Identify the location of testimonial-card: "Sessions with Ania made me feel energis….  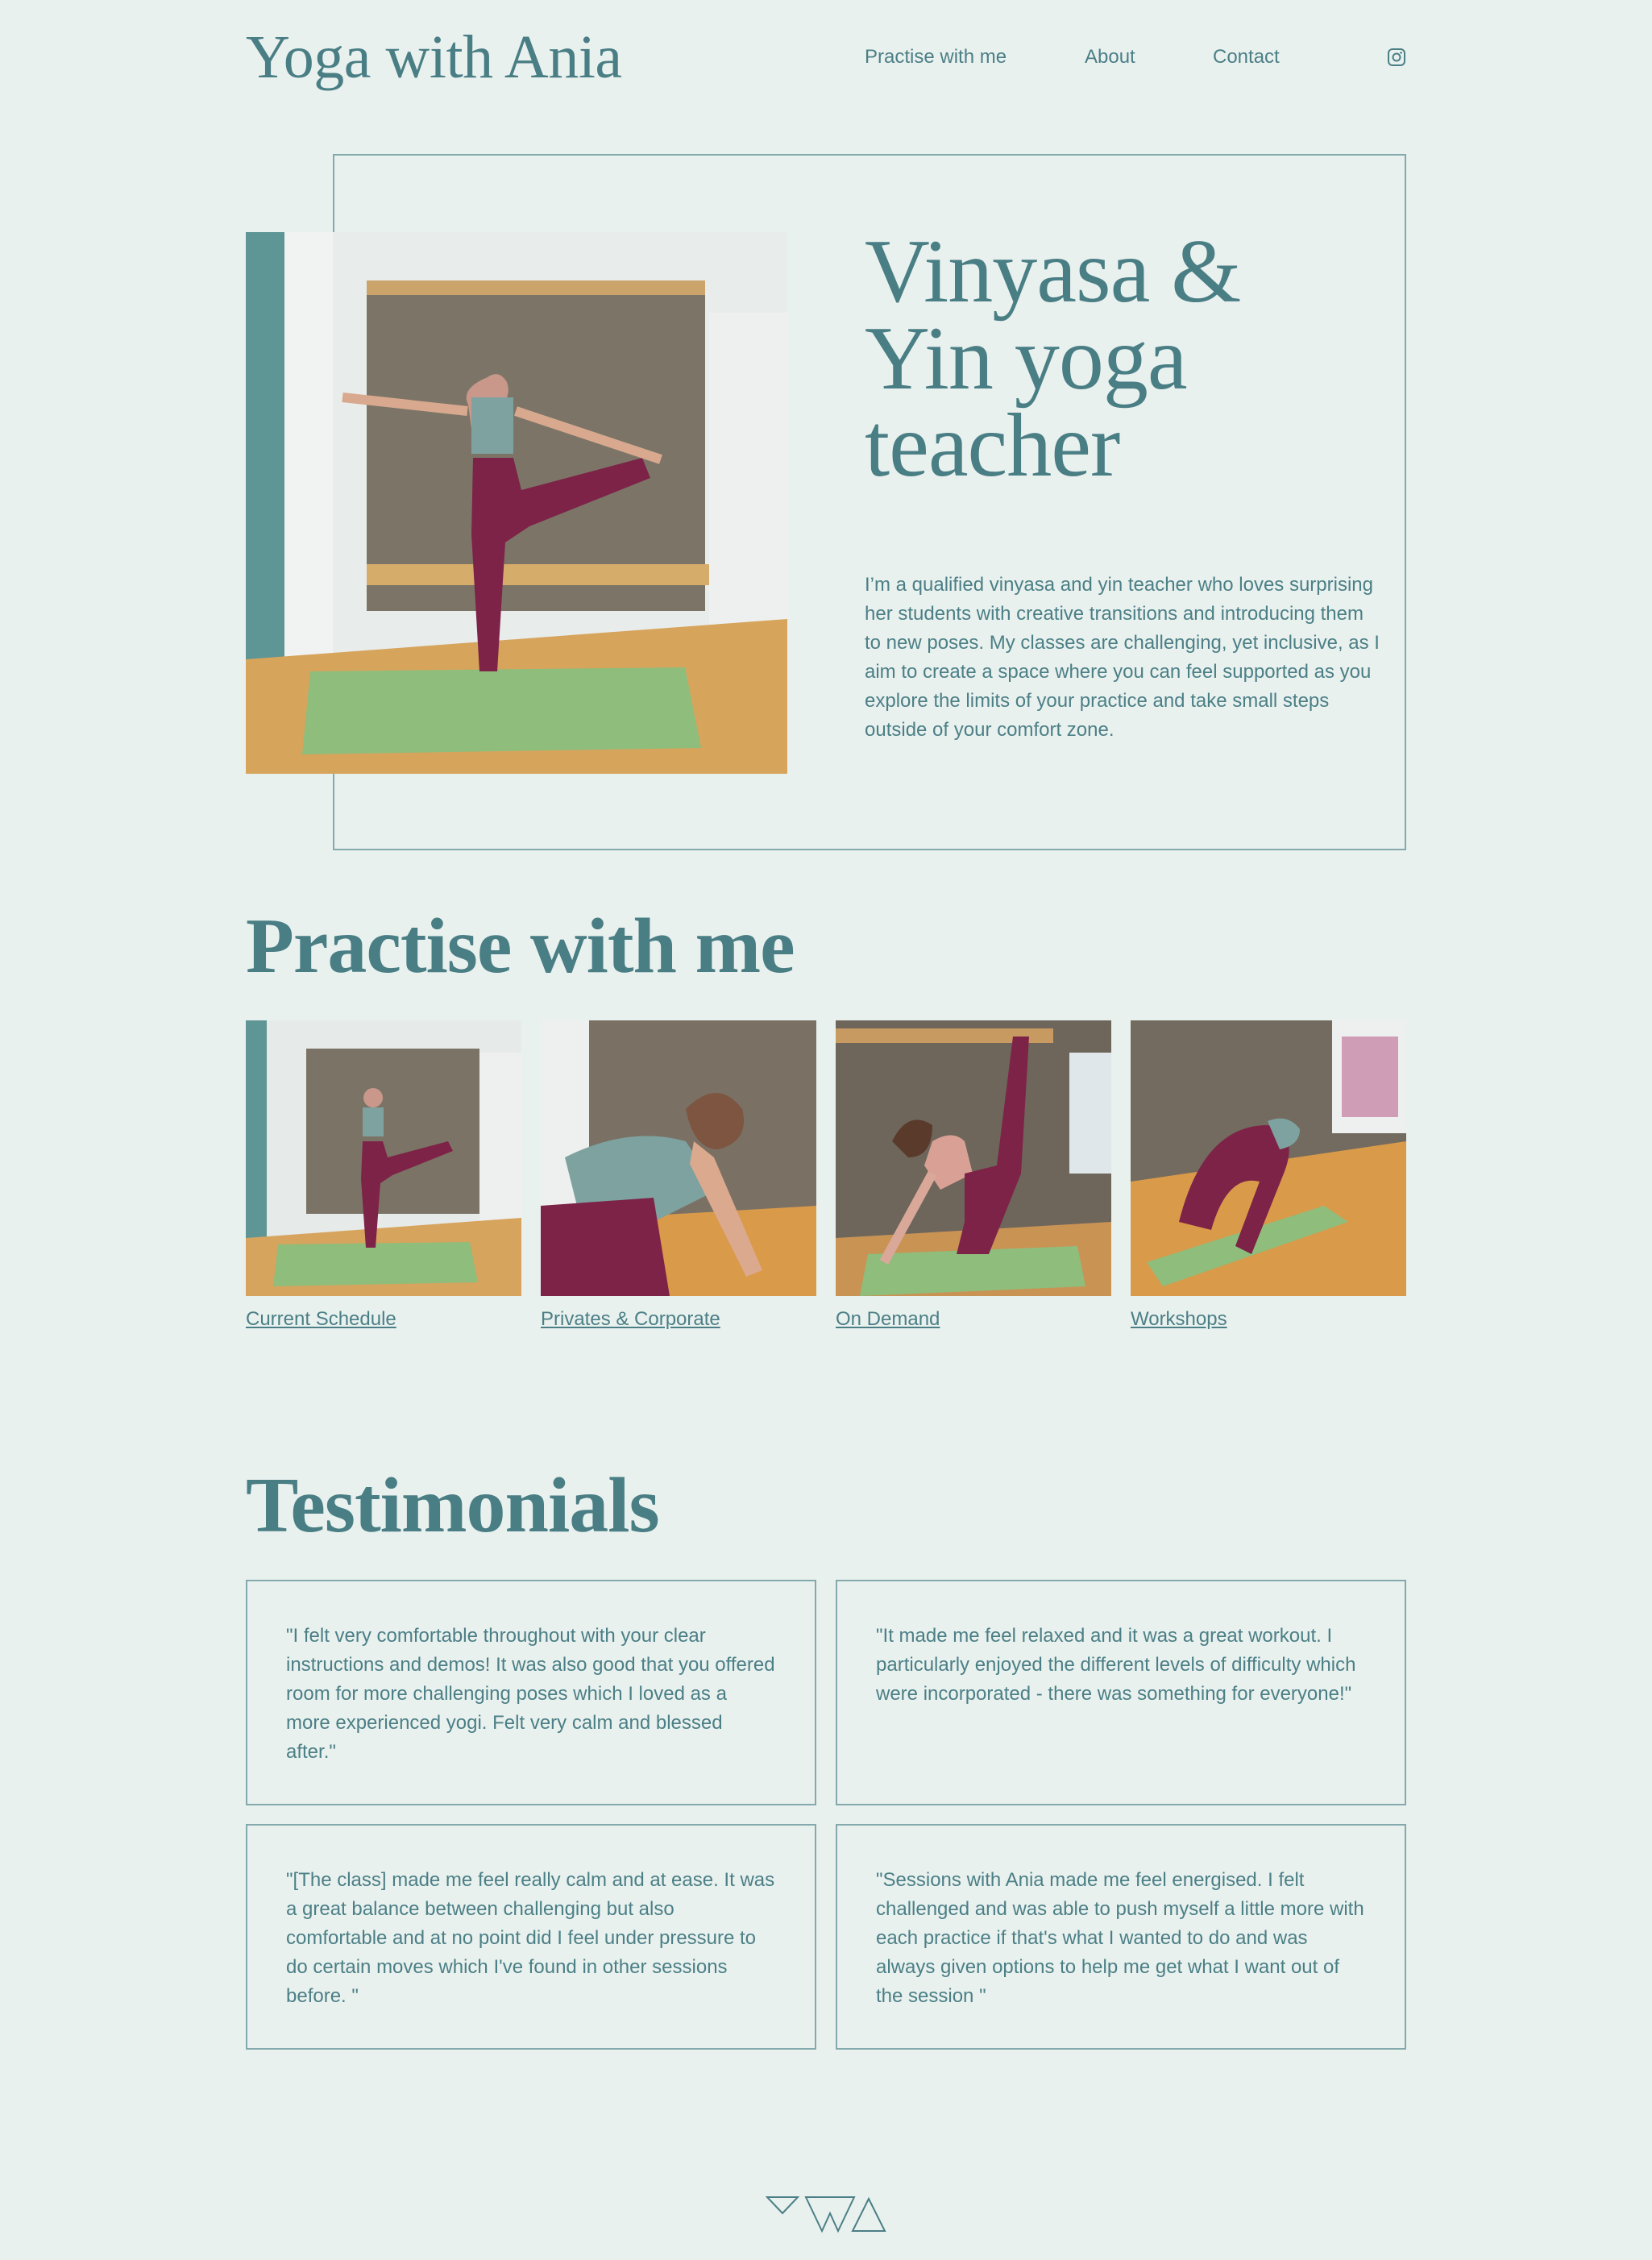
(1121, 1937).